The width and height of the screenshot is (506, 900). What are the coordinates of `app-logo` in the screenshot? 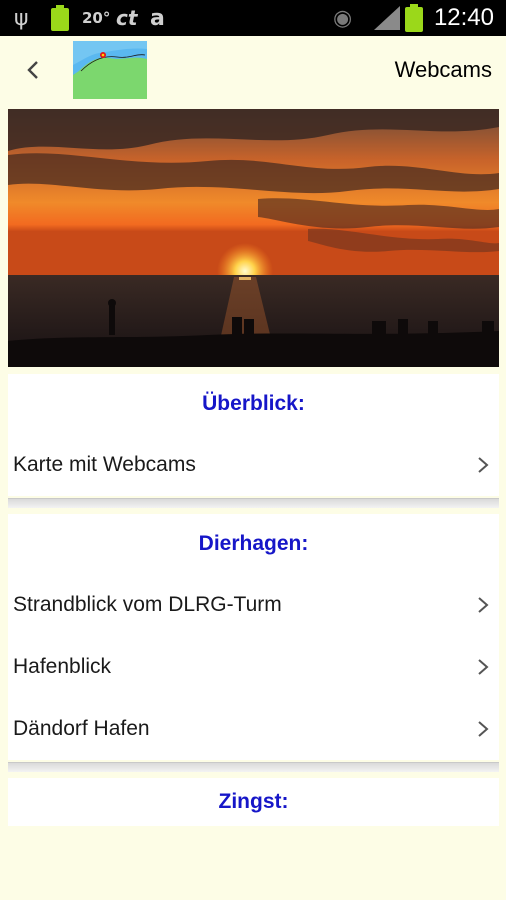 It's located at (110, 70).